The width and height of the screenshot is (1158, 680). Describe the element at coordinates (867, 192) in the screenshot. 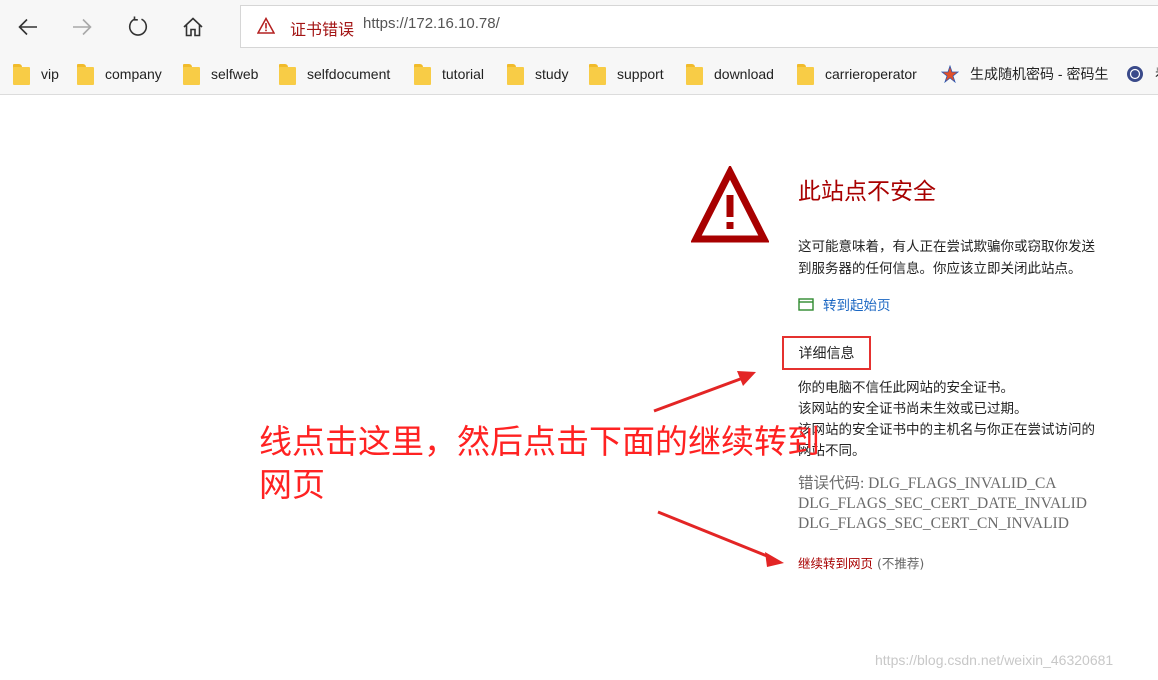

I see `page-title: 此站点不安全` at that location.